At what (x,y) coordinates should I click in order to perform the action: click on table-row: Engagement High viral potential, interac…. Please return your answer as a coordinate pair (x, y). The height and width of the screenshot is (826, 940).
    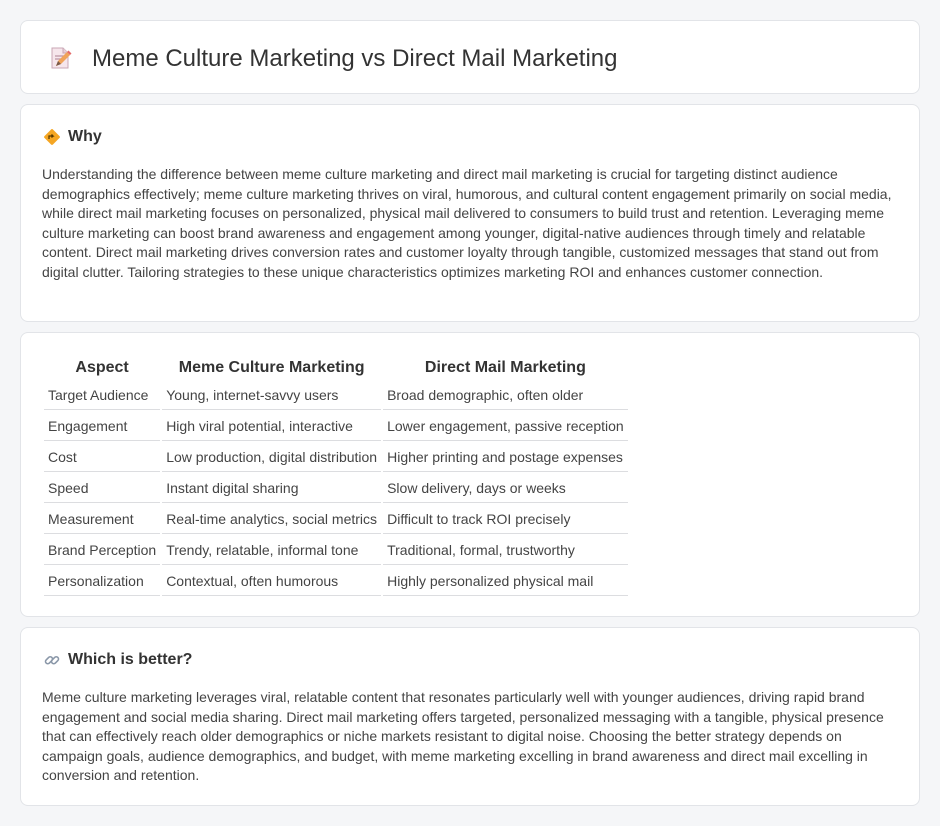
    Looking at the image, I should click on (336, 426).